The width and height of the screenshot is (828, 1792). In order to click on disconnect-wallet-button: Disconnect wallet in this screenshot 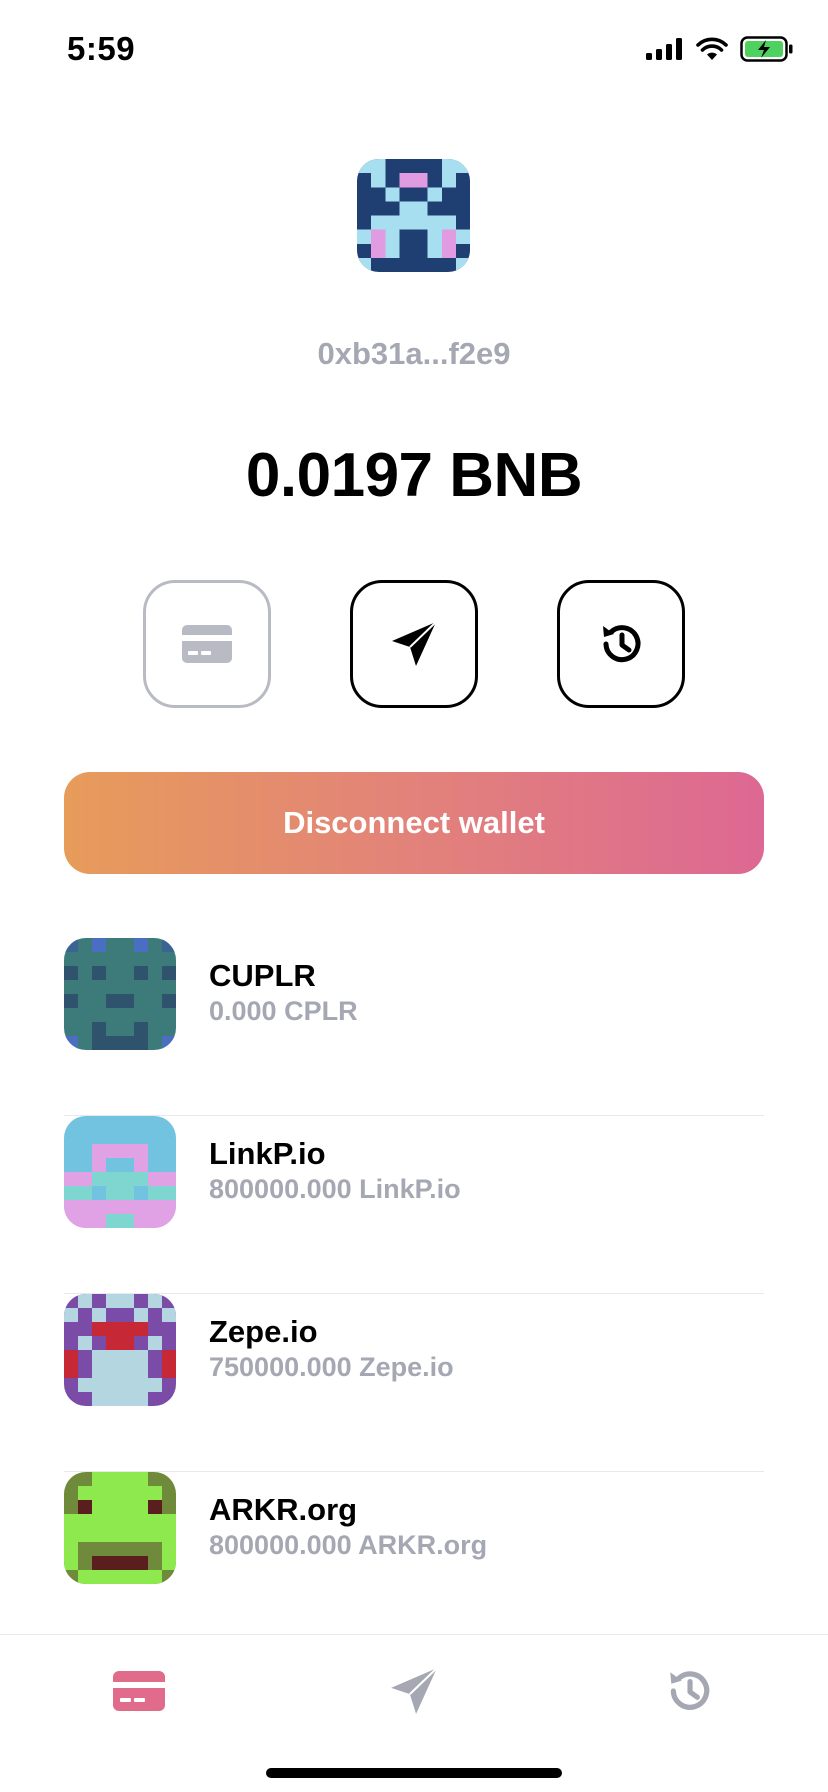, I will do `click(414, 823)`.